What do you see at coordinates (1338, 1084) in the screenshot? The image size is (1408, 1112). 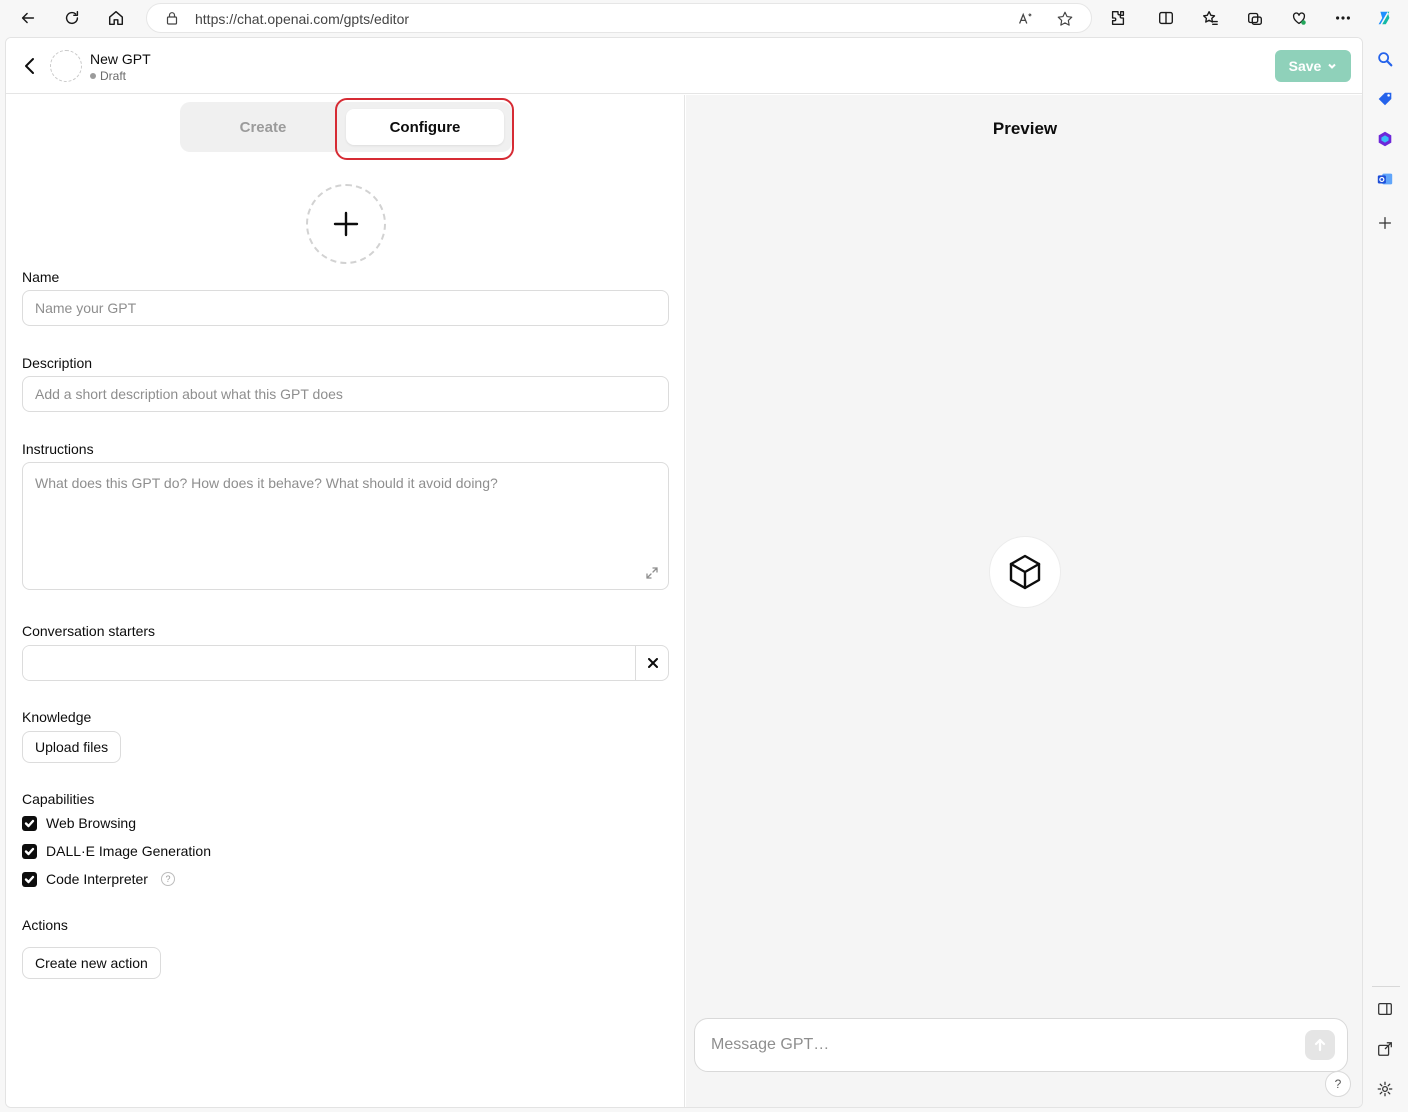 I see `help-button: ?` at bounding box center [1338, 1084].